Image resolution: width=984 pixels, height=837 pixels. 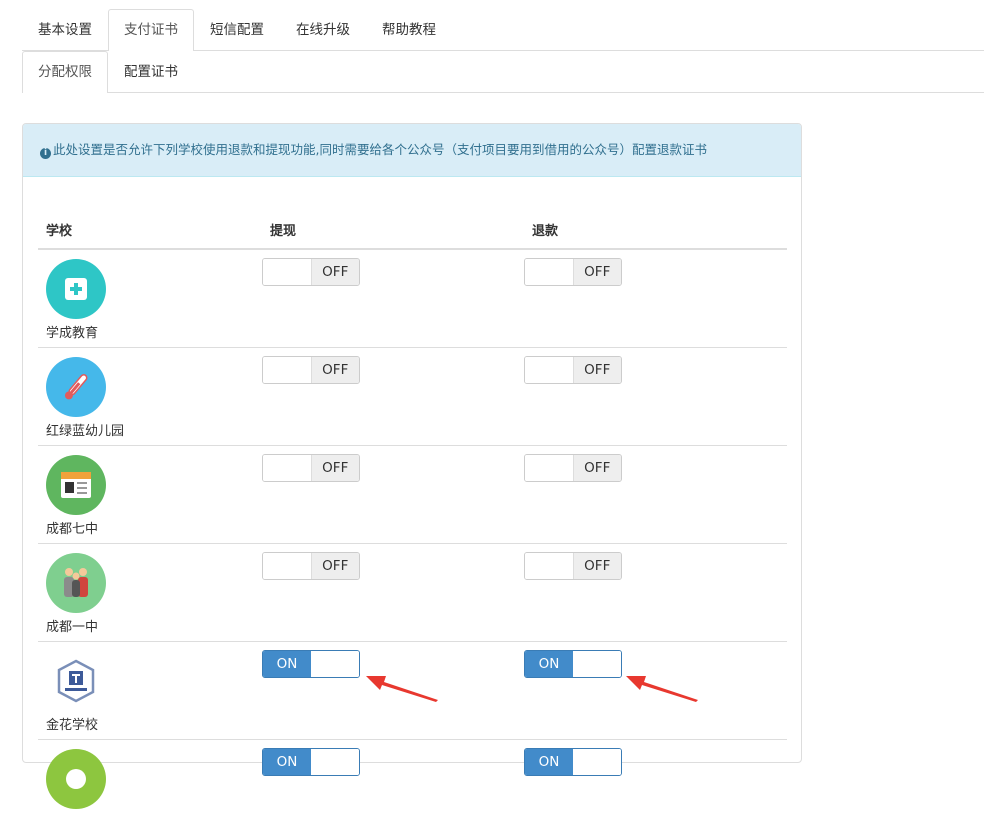 I want to click on table-header-row: 学校 提现 退款, so click(x=412, y=229).